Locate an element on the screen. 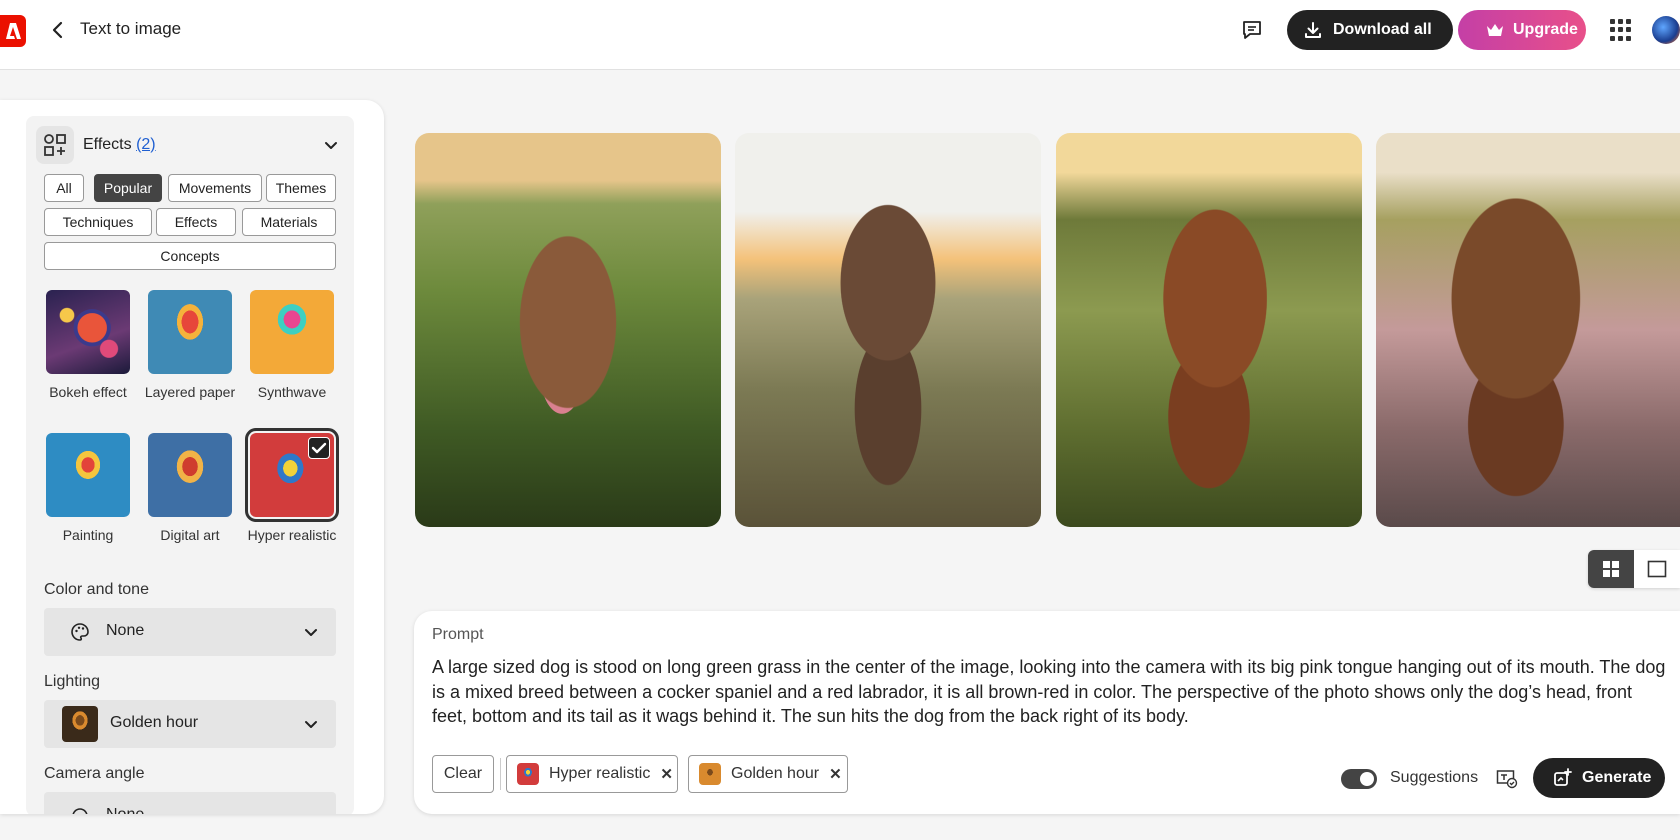 The width and height of the screenshot is (1680, 840). top-bar: Text to image Download all Upgrade is located at coordinates (840, 35).